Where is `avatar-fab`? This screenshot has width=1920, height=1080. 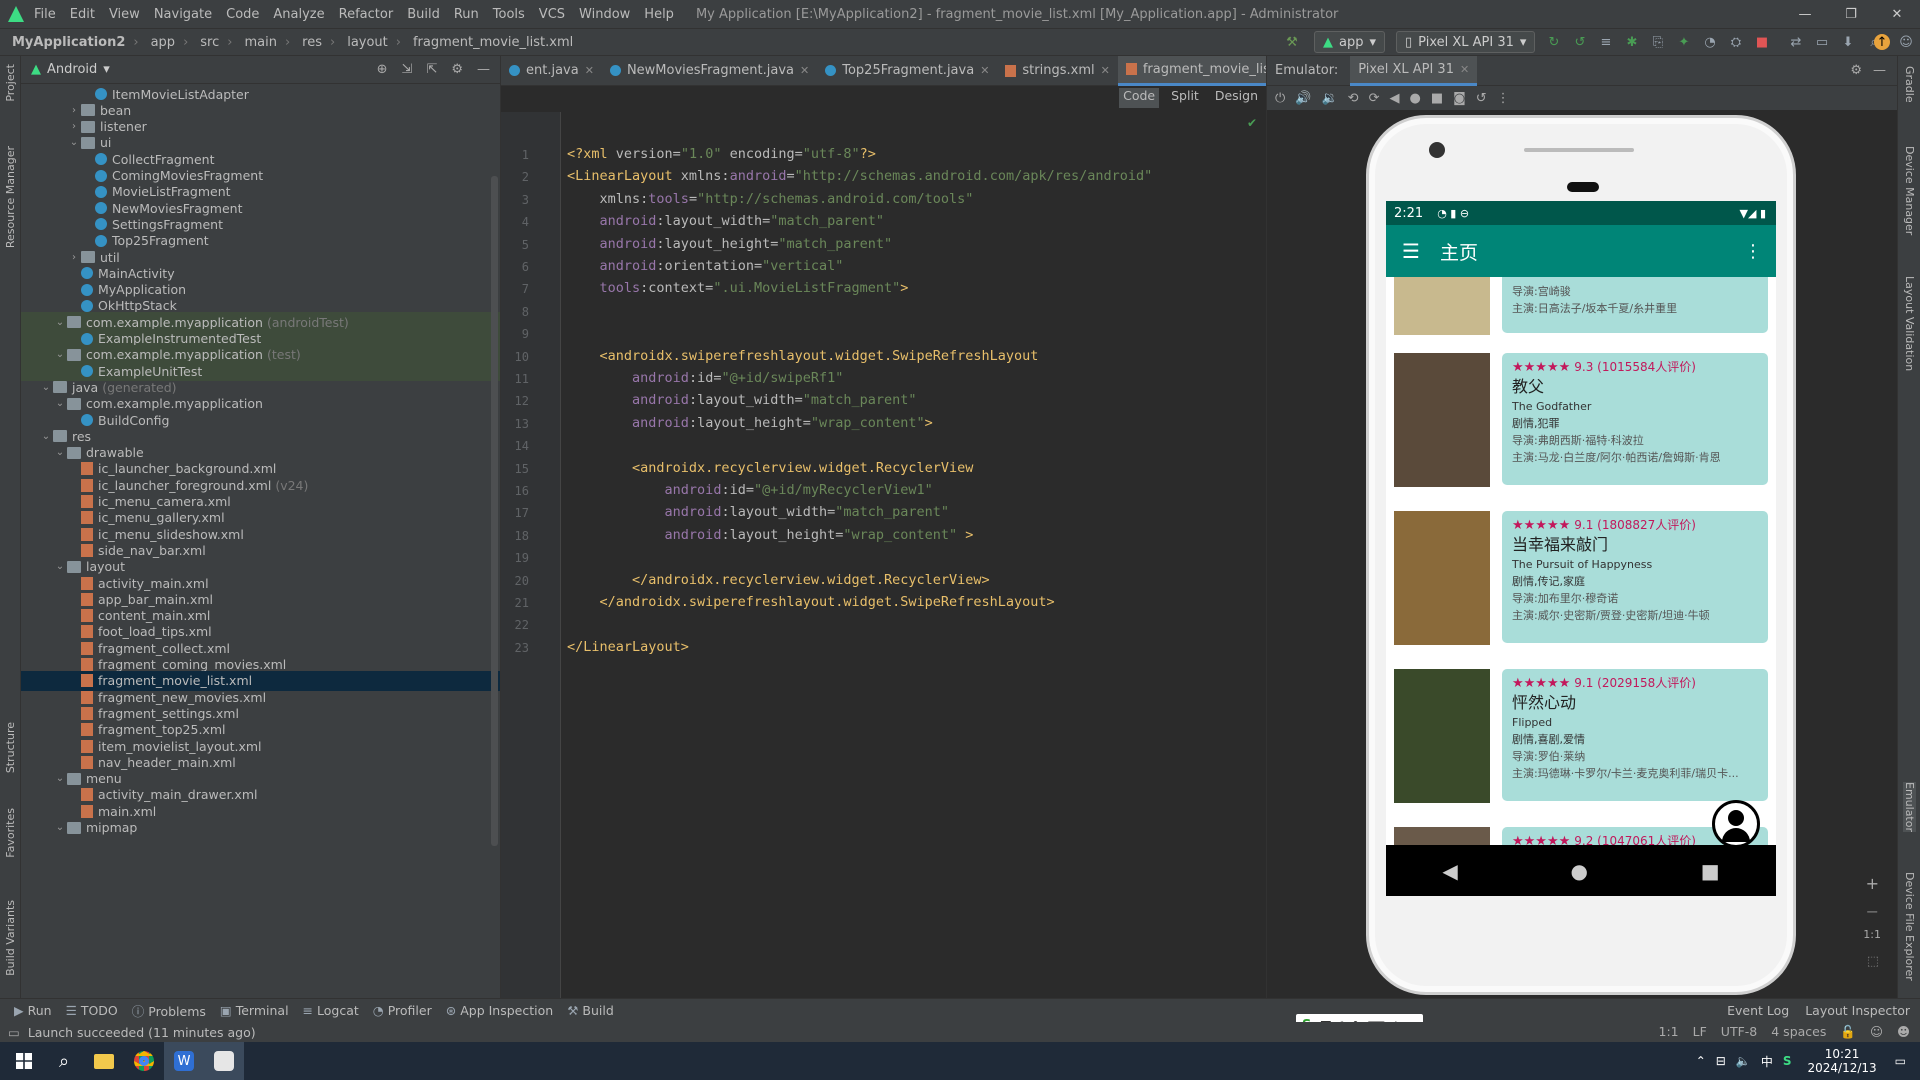 avatar-fab is located at coordinates (1736, 824).